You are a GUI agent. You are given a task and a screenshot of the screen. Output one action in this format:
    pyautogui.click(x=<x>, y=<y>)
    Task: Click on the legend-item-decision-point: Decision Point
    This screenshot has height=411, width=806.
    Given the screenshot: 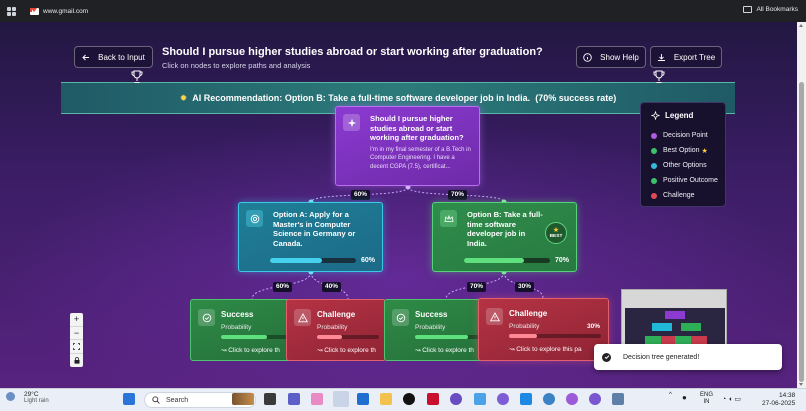 What is the action you would take?
    pyautogui.click(x=688, y=135)
    